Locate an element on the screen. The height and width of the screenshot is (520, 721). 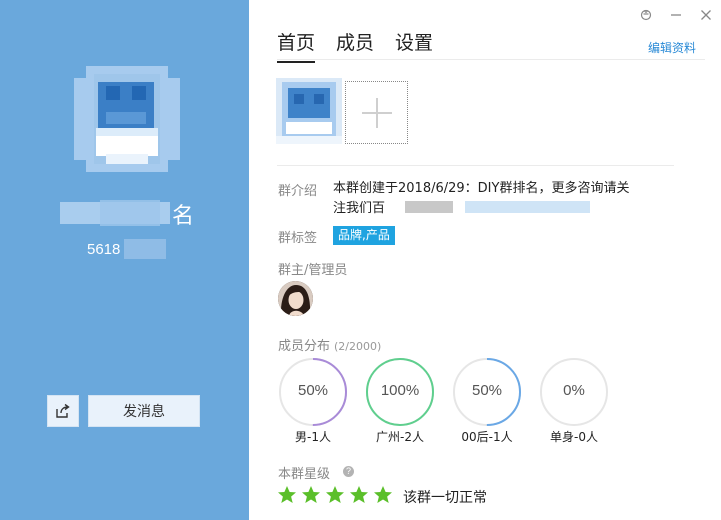
group-name: 名 is located at coordinates (183, 216).